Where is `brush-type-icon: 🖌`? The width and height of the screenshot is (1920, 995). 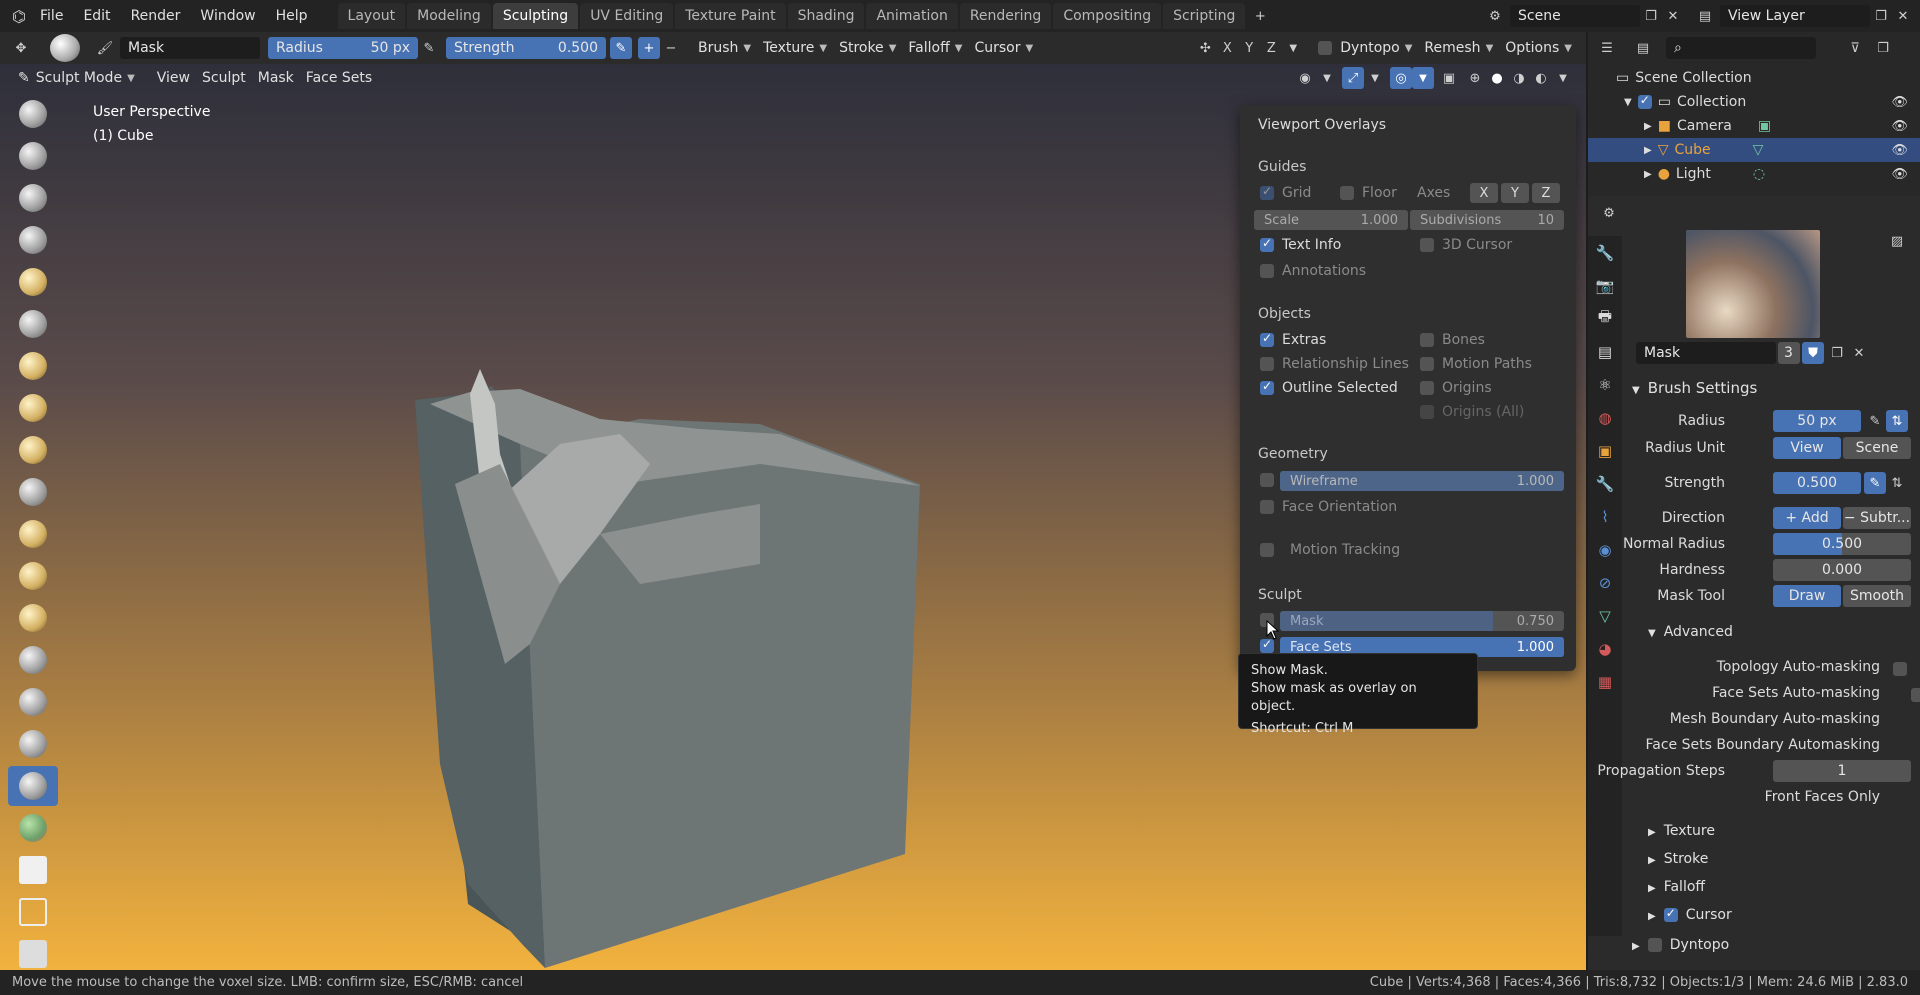 brush-type-icon: 🖌 is located at coordinates (105, 48).